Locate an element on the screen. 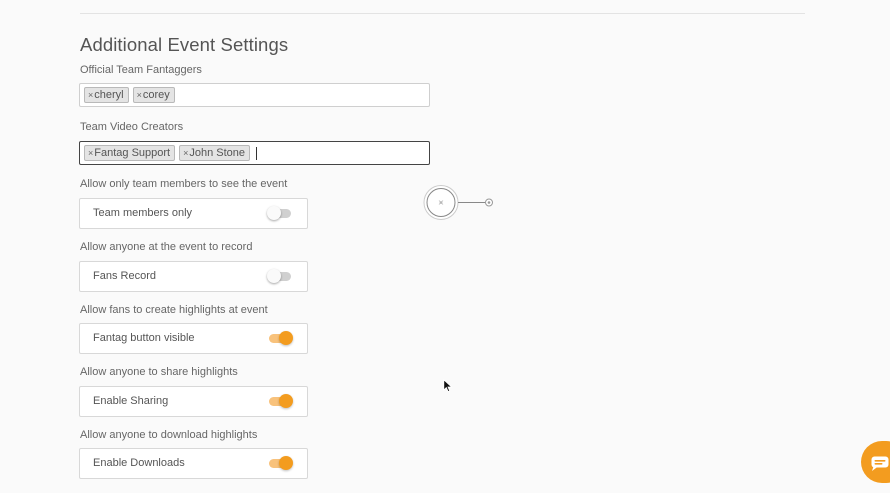 Image resolution: width=890 pixels, height=493 pixels. chat-bubble-icon is located at coordinates (880, 463).